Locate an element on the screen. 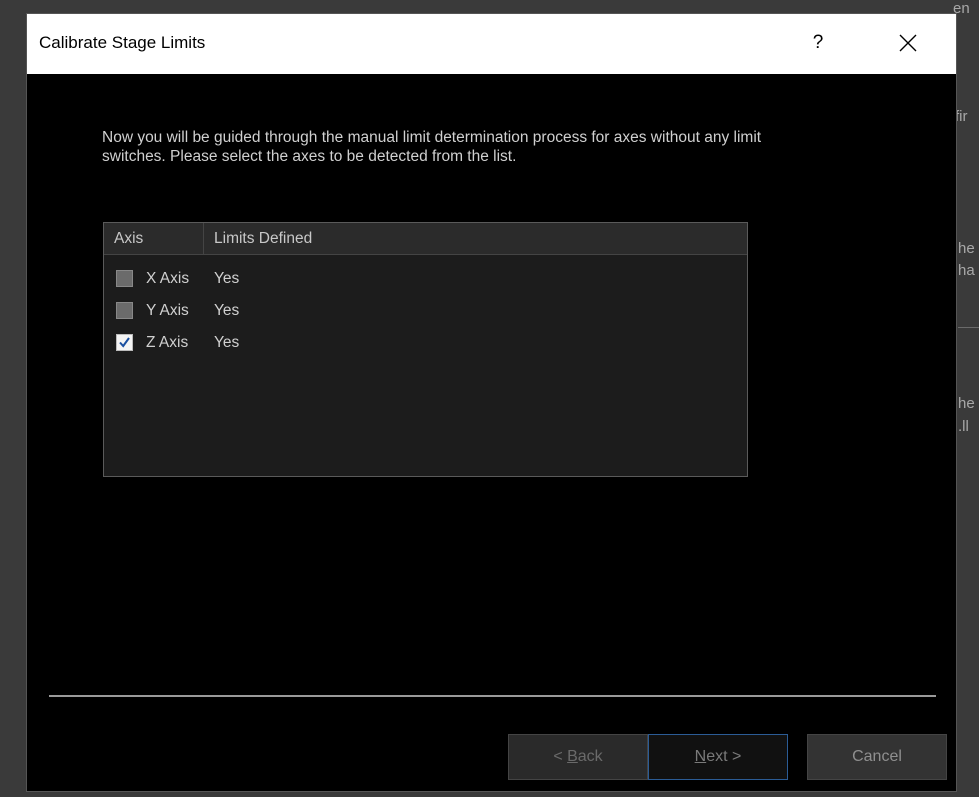 The height and width of the screenshot is (797, 979). next-button-label: ext > is located at coordinates (724, 756).